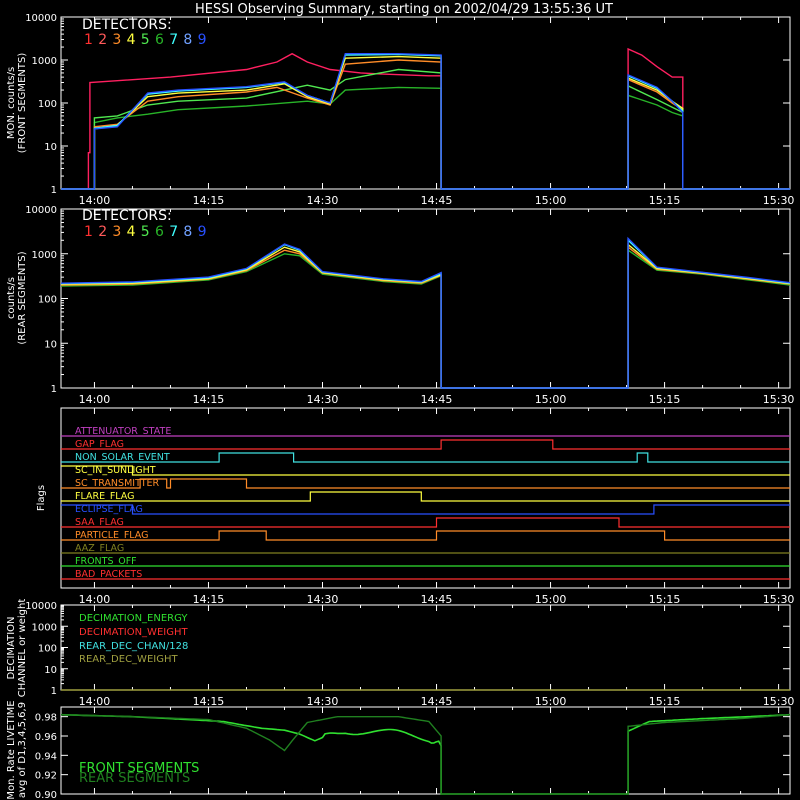 The height and width of the screenshot is (800, 800). What do you see at coordinates (551, 701) in the screenshot?
I see `x-tick-label-3-4: 15:00` at bounding box center [551, 701].